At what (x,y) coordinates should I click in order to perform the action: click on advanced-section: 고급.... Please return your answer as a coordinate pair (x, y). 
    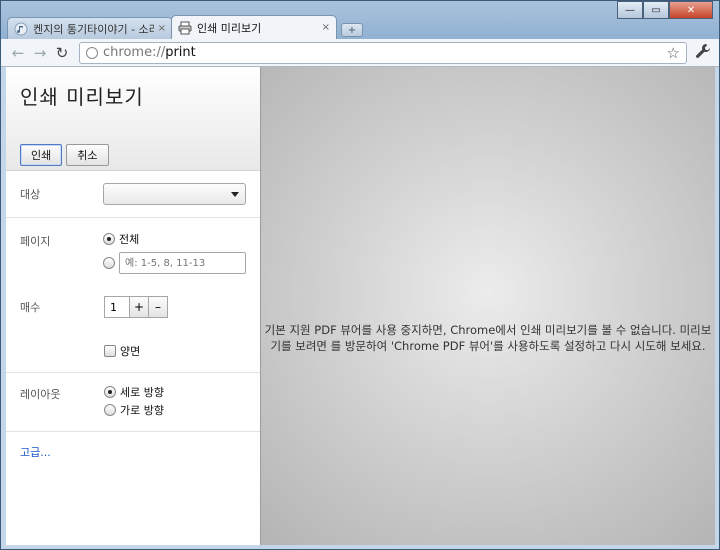
    Looking at the image, I should click on (133, 452).